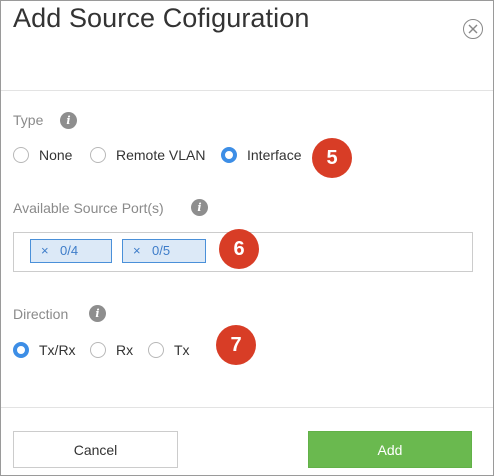 The width and height of the screenshot is (494, 476). I want to click on direction-label: Direction, so click(41, 314).